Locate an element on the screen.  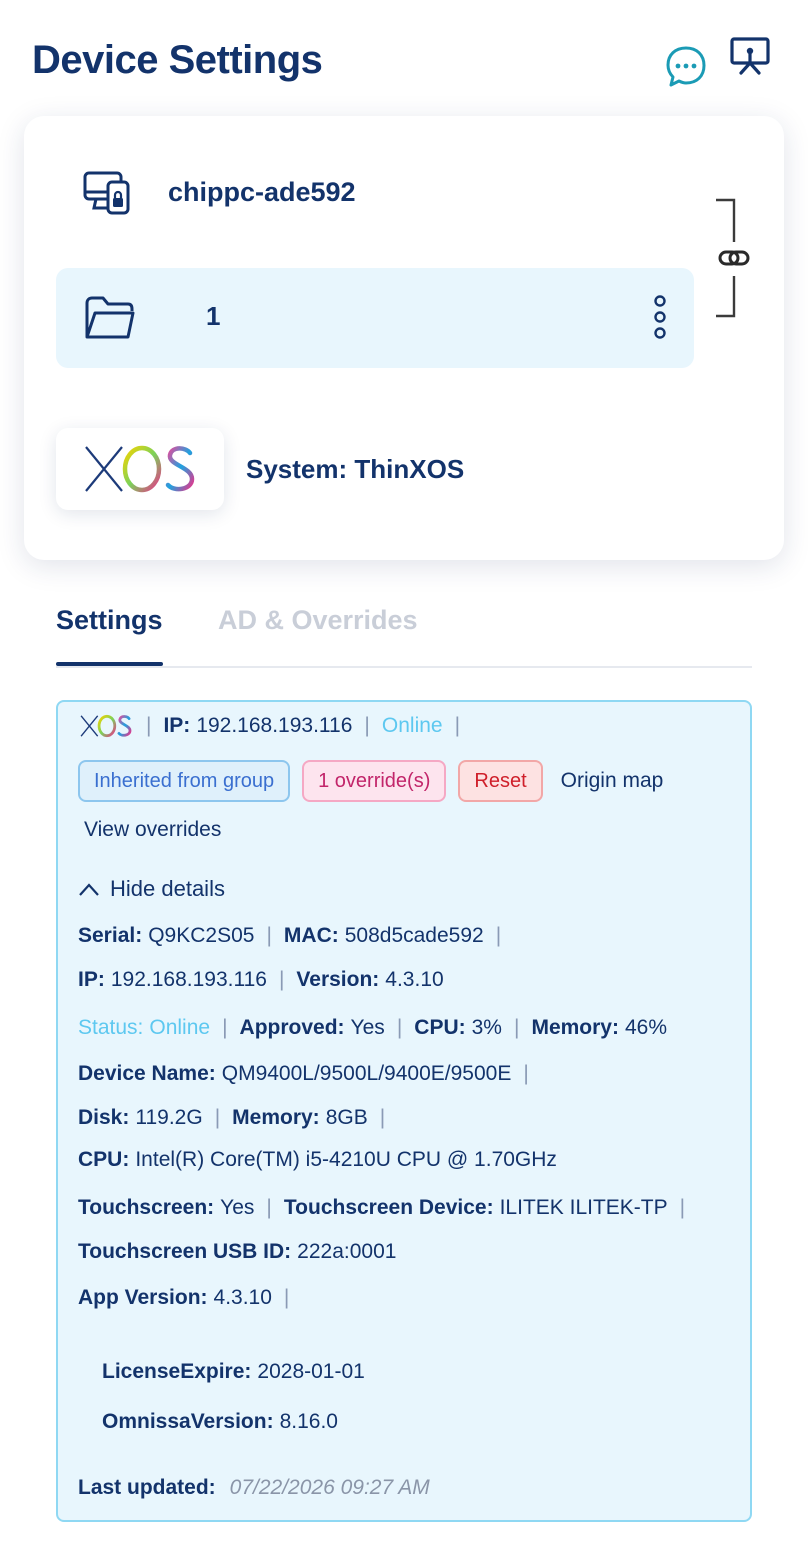
tab-bar: Settings AD & Overrides is located at coordinates (404, 634).